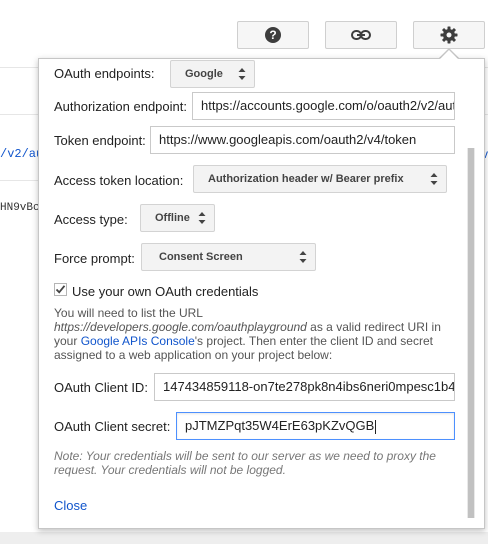 The image size is (488, 544). What do you see at coordinates (172, 218) in the screenshot?
I see `access-type-value: Offline` at bounding box center [172, 218].